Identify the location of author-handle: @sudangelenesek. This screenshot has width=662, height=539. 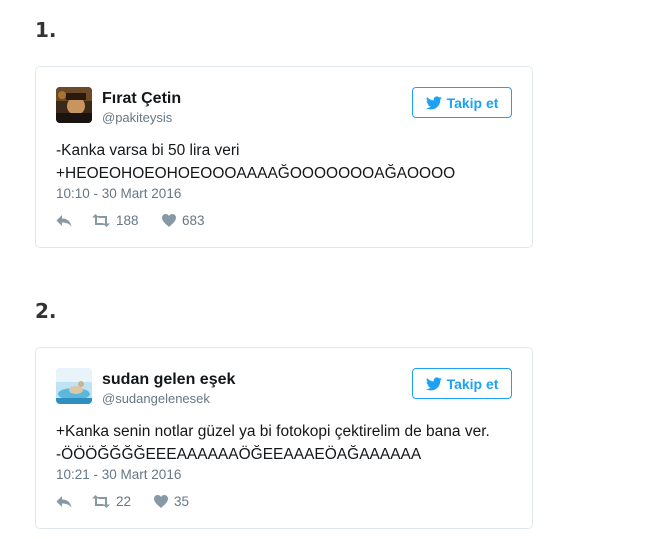
(156, 398).